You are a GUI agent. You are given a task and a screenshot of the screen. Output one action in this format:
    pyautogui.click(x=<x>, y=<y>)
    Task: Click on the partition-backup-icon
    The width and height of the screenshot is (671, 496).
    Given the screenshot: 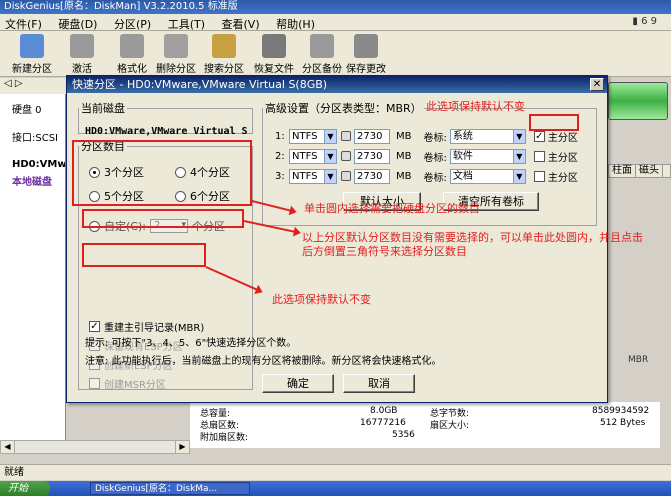 What is the action you would take?
    pyautogui.click(x=322, y=46)
    